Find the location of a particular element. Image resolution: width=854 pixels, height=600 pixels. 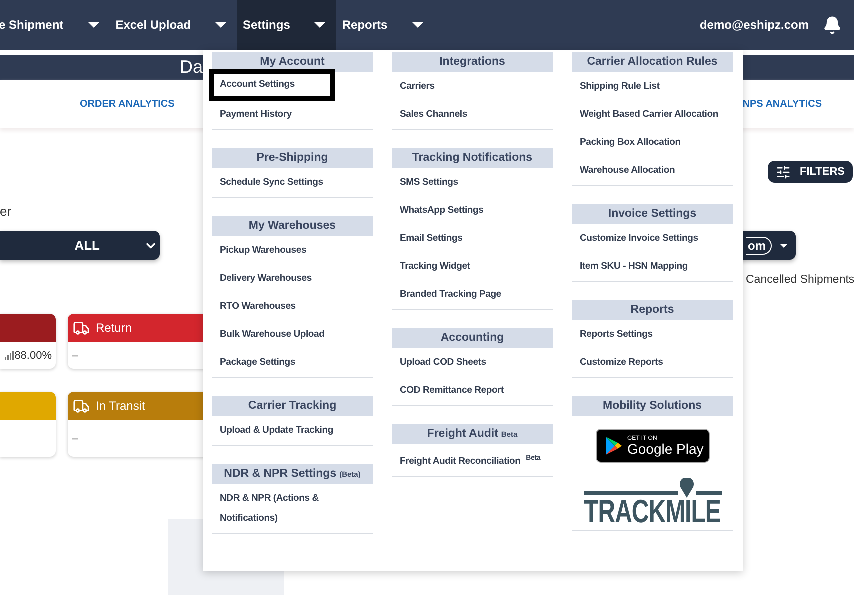

nav-menu: Excel Upload is located at coordinates (174, 25).